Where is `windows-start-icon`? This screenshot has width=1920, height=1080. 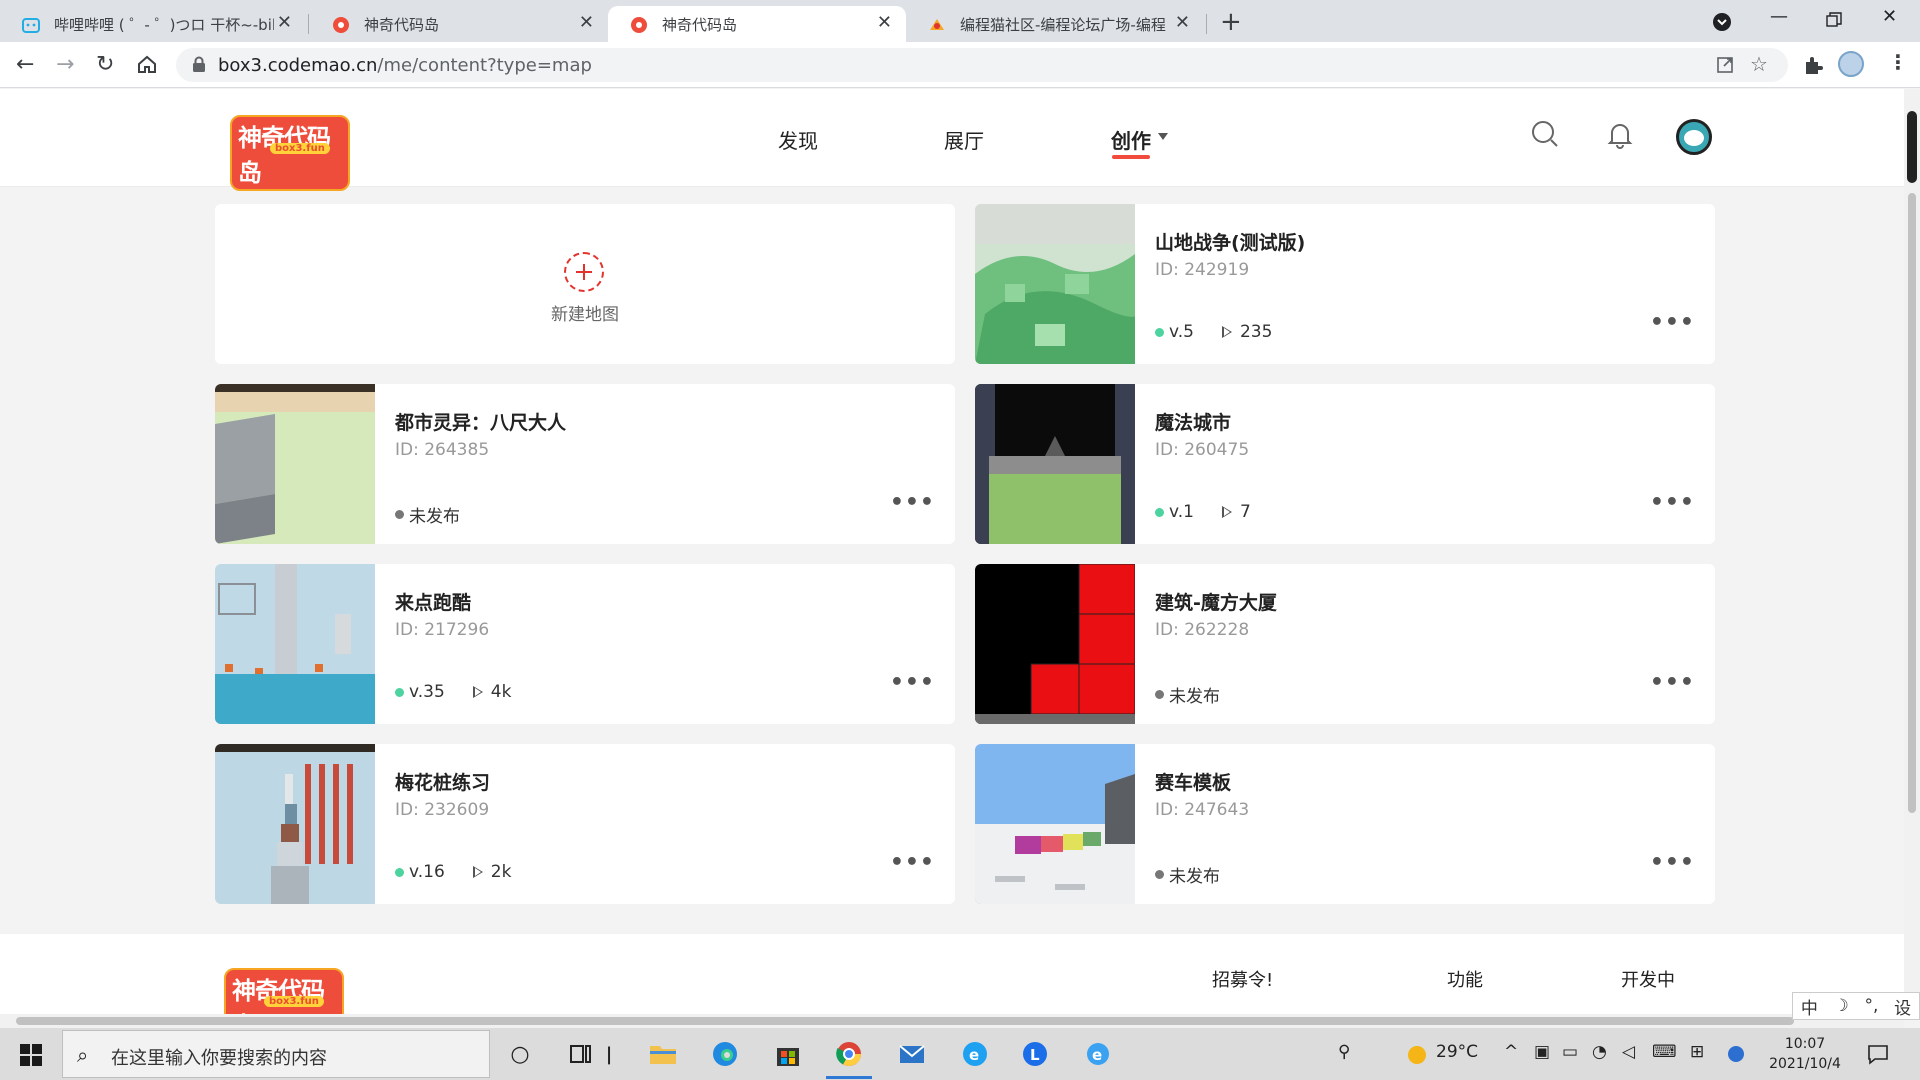 windows-start-icon is located at coordinates (31, 1055).